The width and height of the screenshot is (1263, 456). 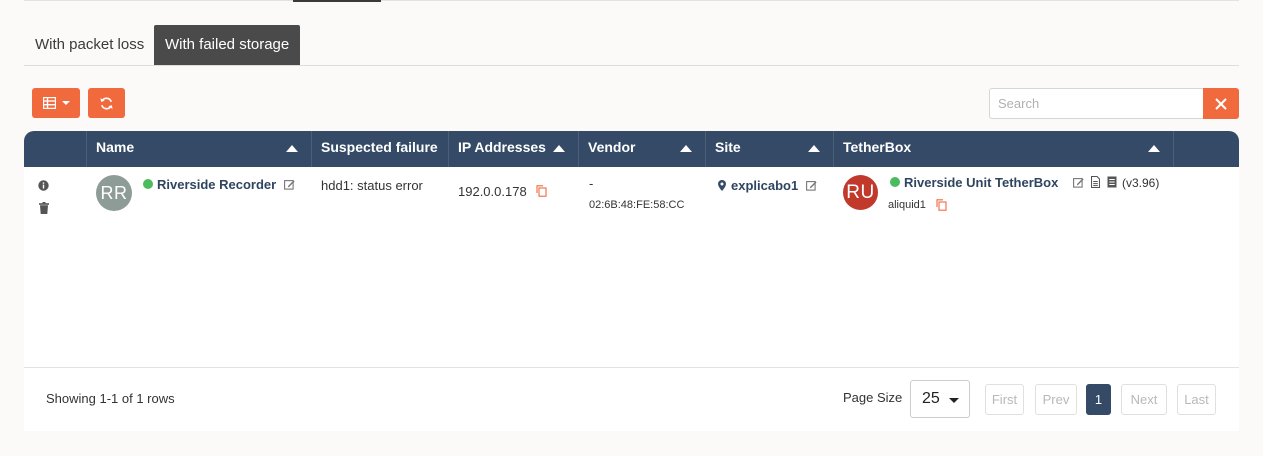 I want to click on pagination-prev: Prev, so click(x=1056, y=399).